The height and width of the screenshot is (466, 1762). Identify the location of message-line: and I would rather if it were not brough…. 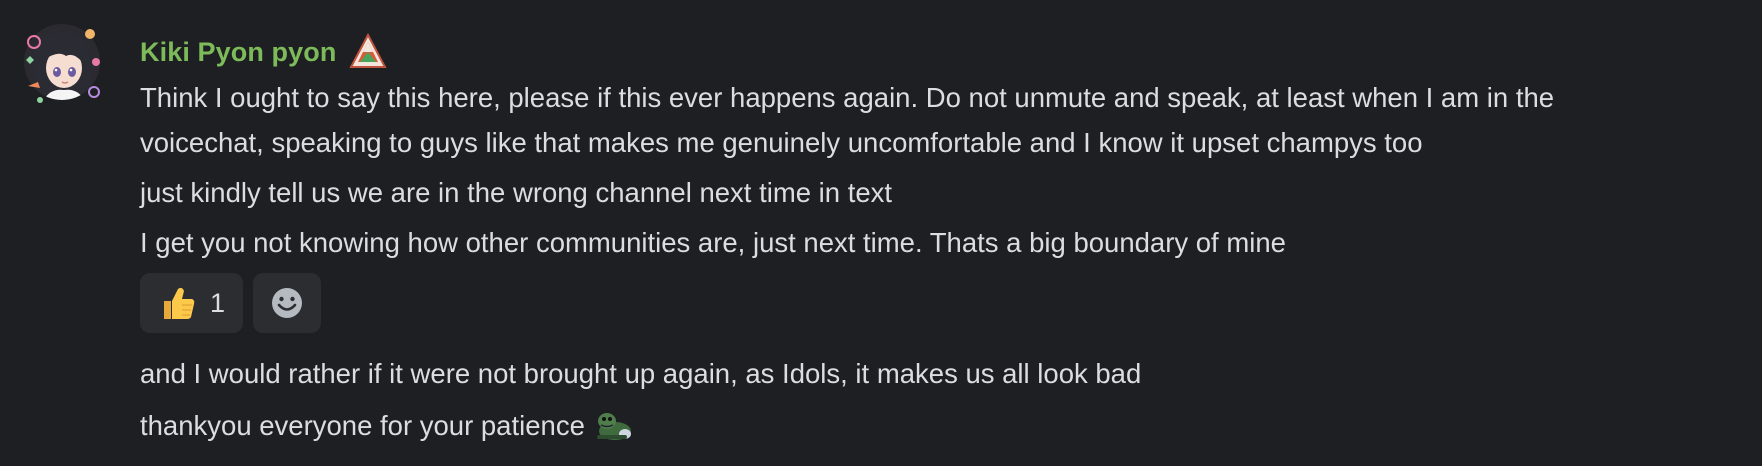
(641, 373).